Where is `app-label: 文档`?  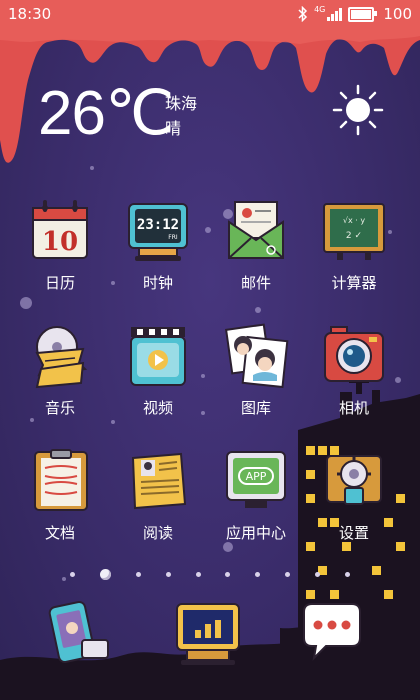 app-label: 文档 is located at coordinates (59, 533).